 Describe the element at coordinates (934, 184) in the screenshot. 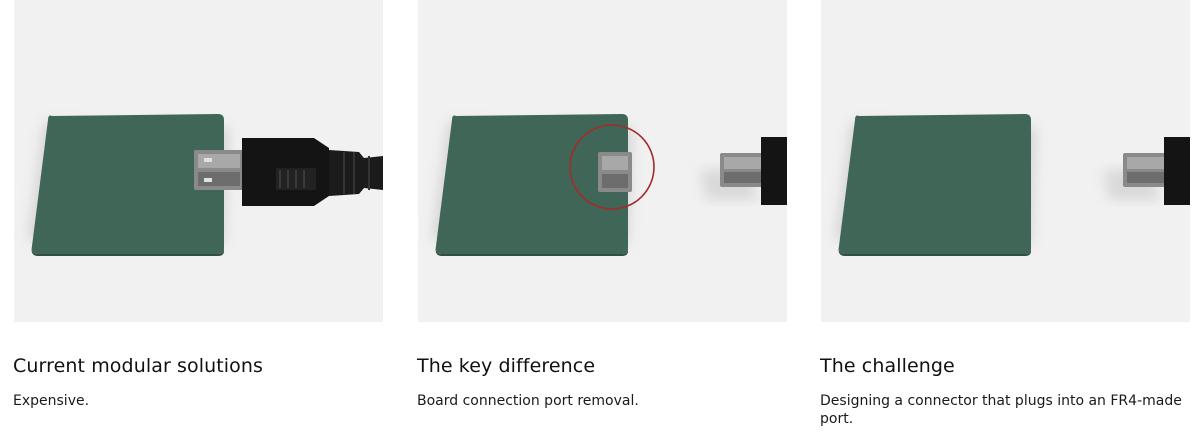

I see `pcb-board` at that location.